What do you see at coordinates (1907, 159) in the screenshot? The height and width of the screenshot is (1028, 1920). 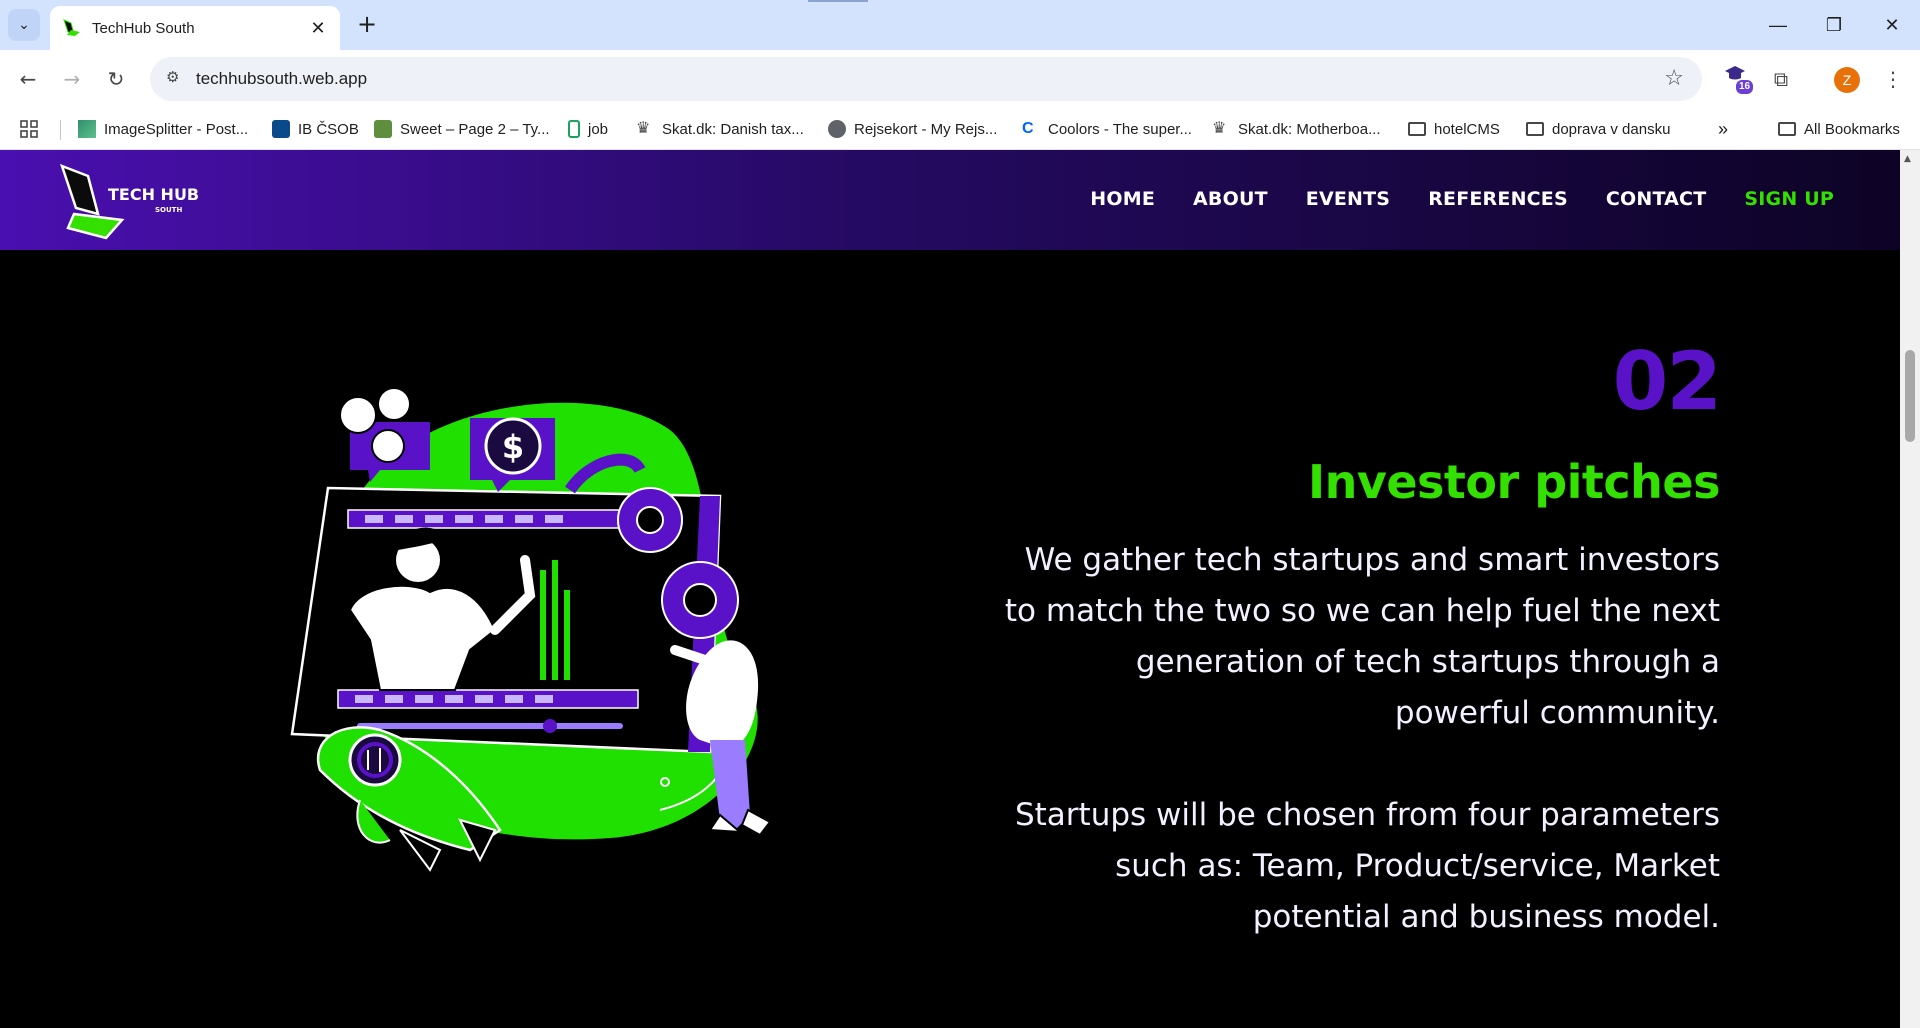 I see `scroll-up-arrow-icon: ▲` at bounding box center [1907, 159].